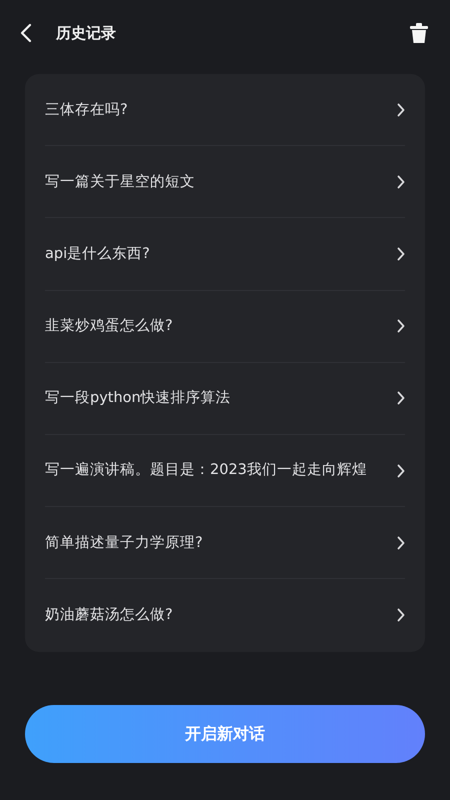  I want to click on history-item: 简单描述量子力学原理?, so click(225, 543).